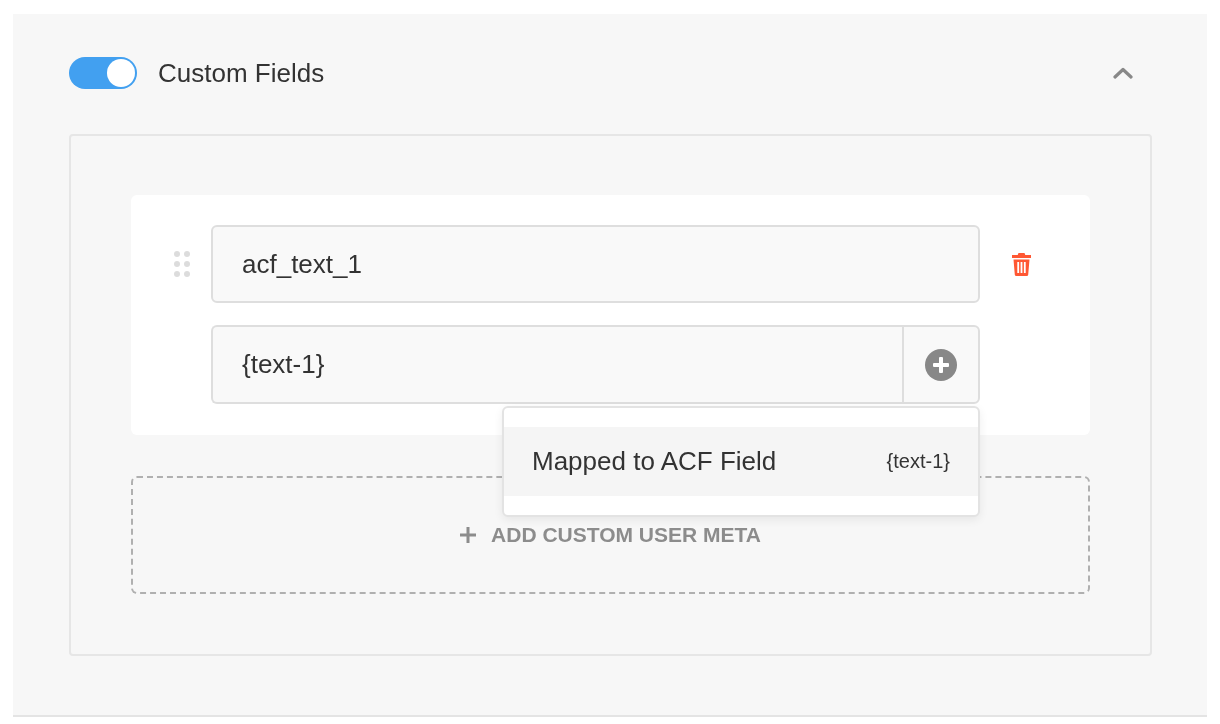 This screenshot has height=724, width=1220. I want to click on field-token: {text-1}, so click(918, 461).